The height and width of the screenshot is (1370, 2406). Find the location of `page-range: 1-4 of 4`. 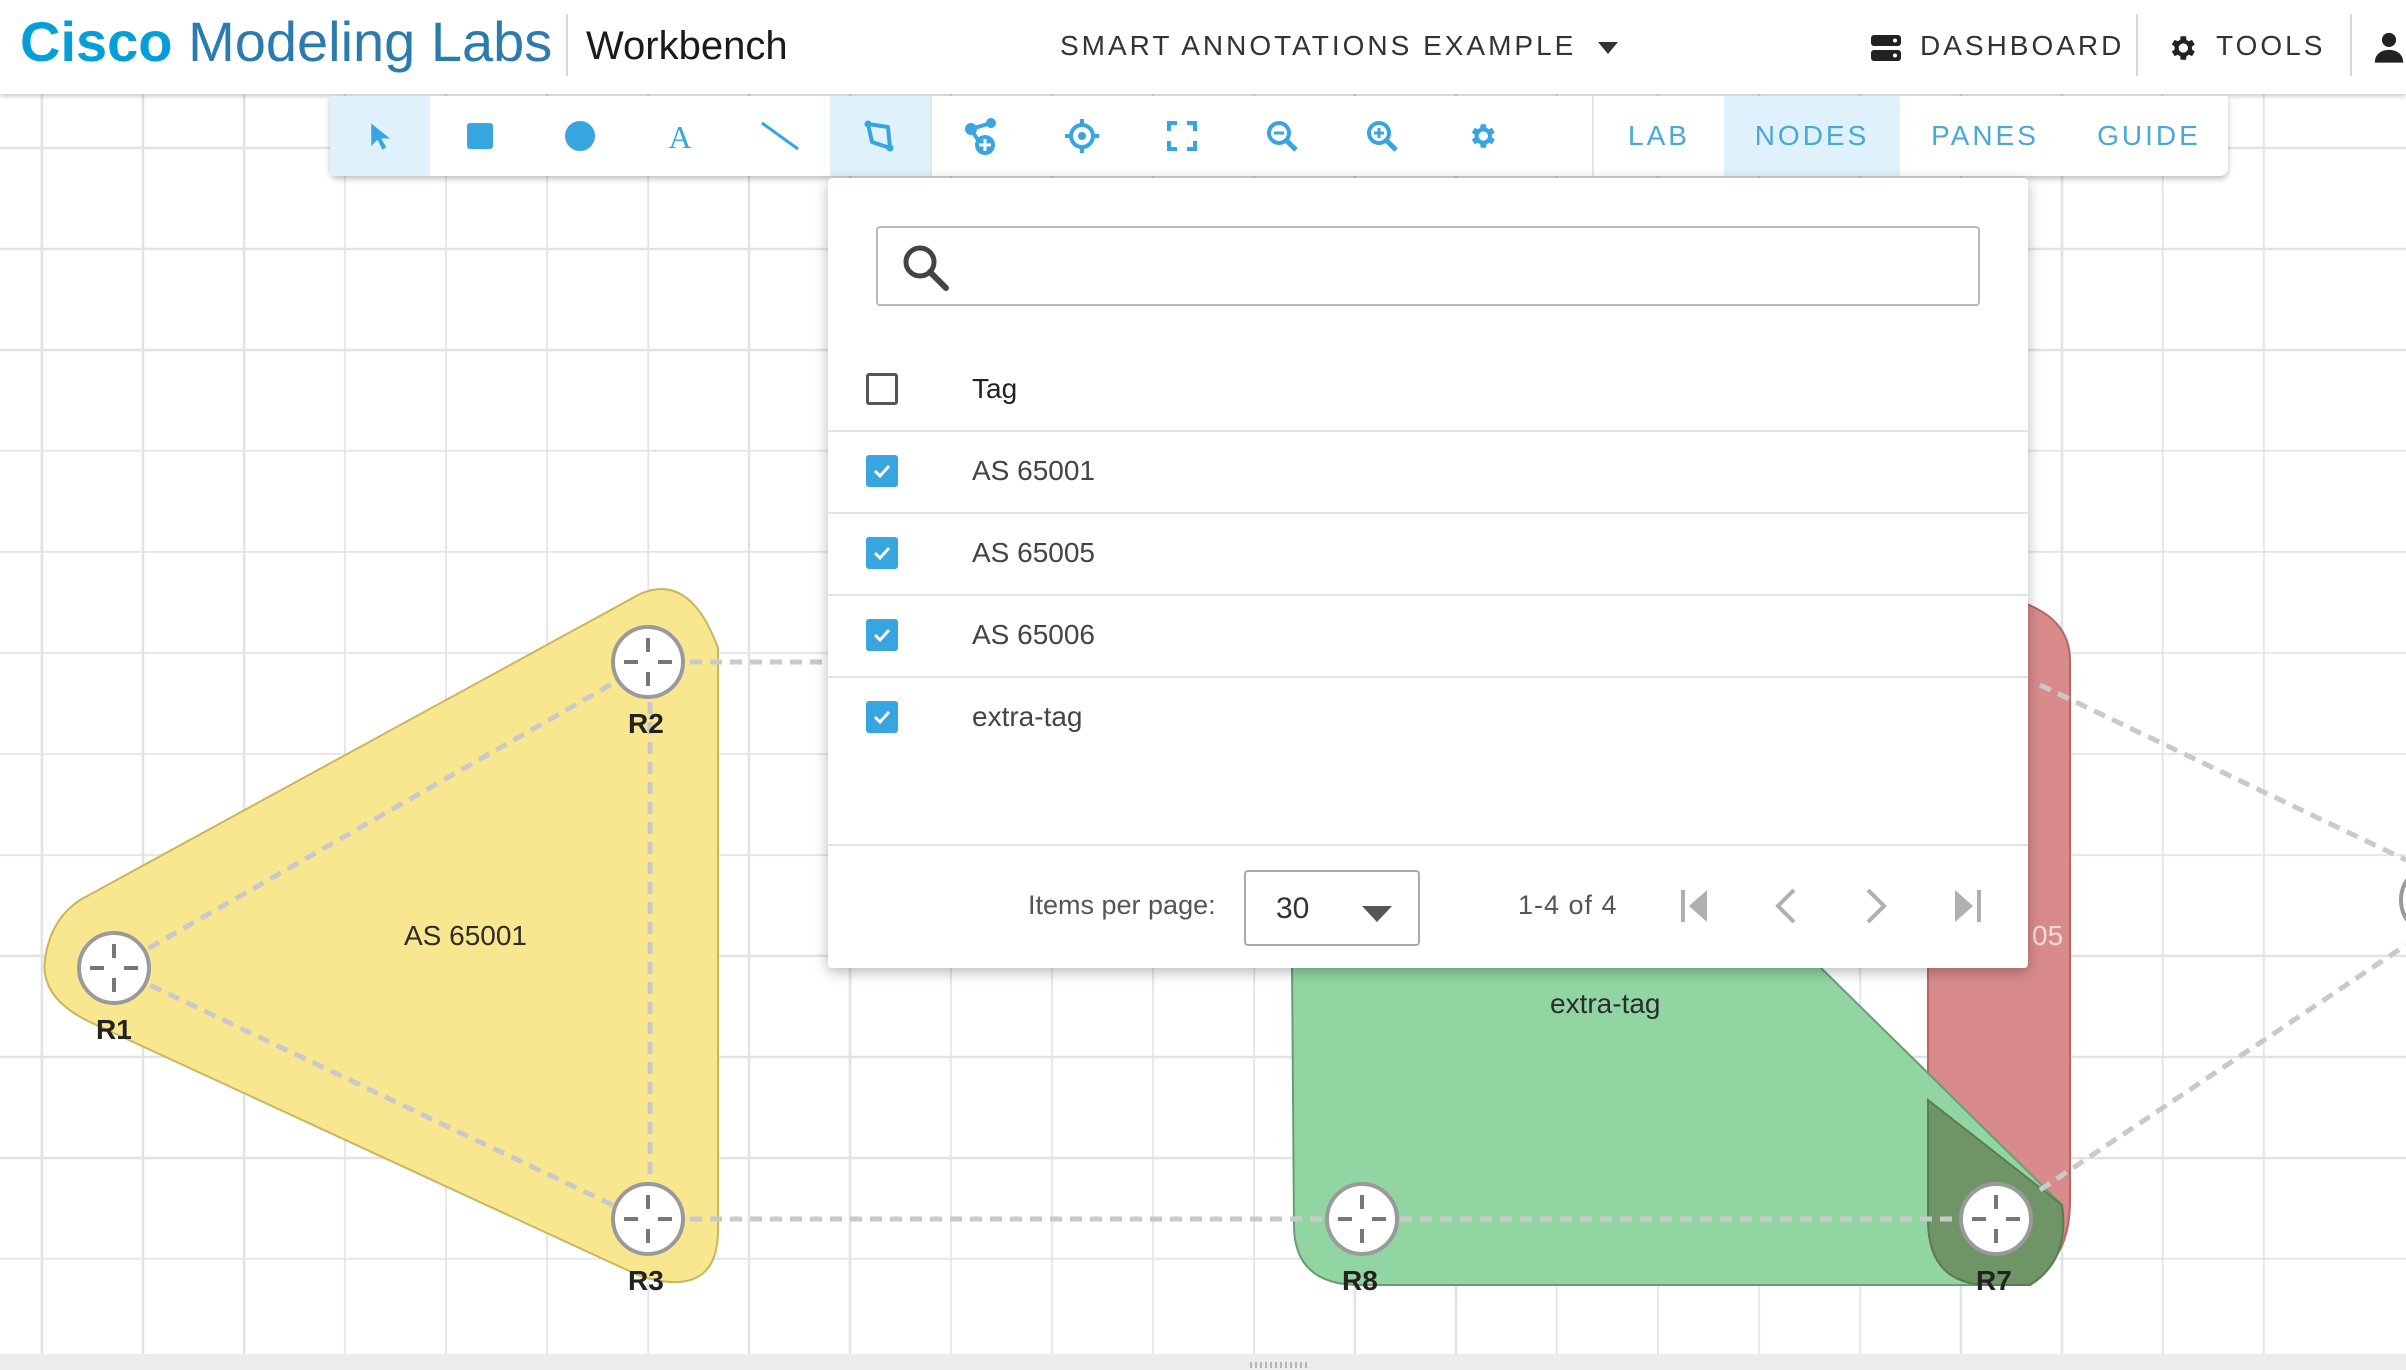

page-range: 1-4 of 4 is located at coordinates (1568, 905).